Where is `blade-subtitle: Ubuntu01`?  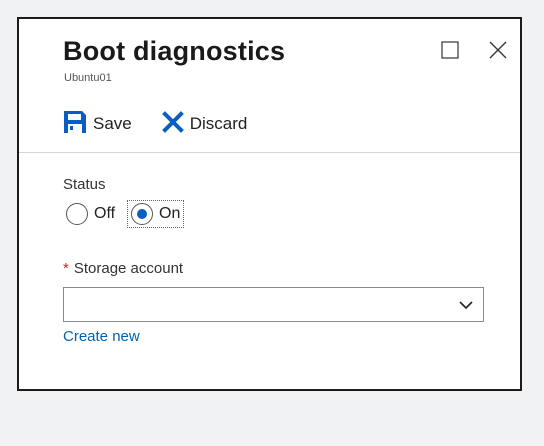 blade-subtitle: Ubuntu01 is located at coordinates (88, 78).